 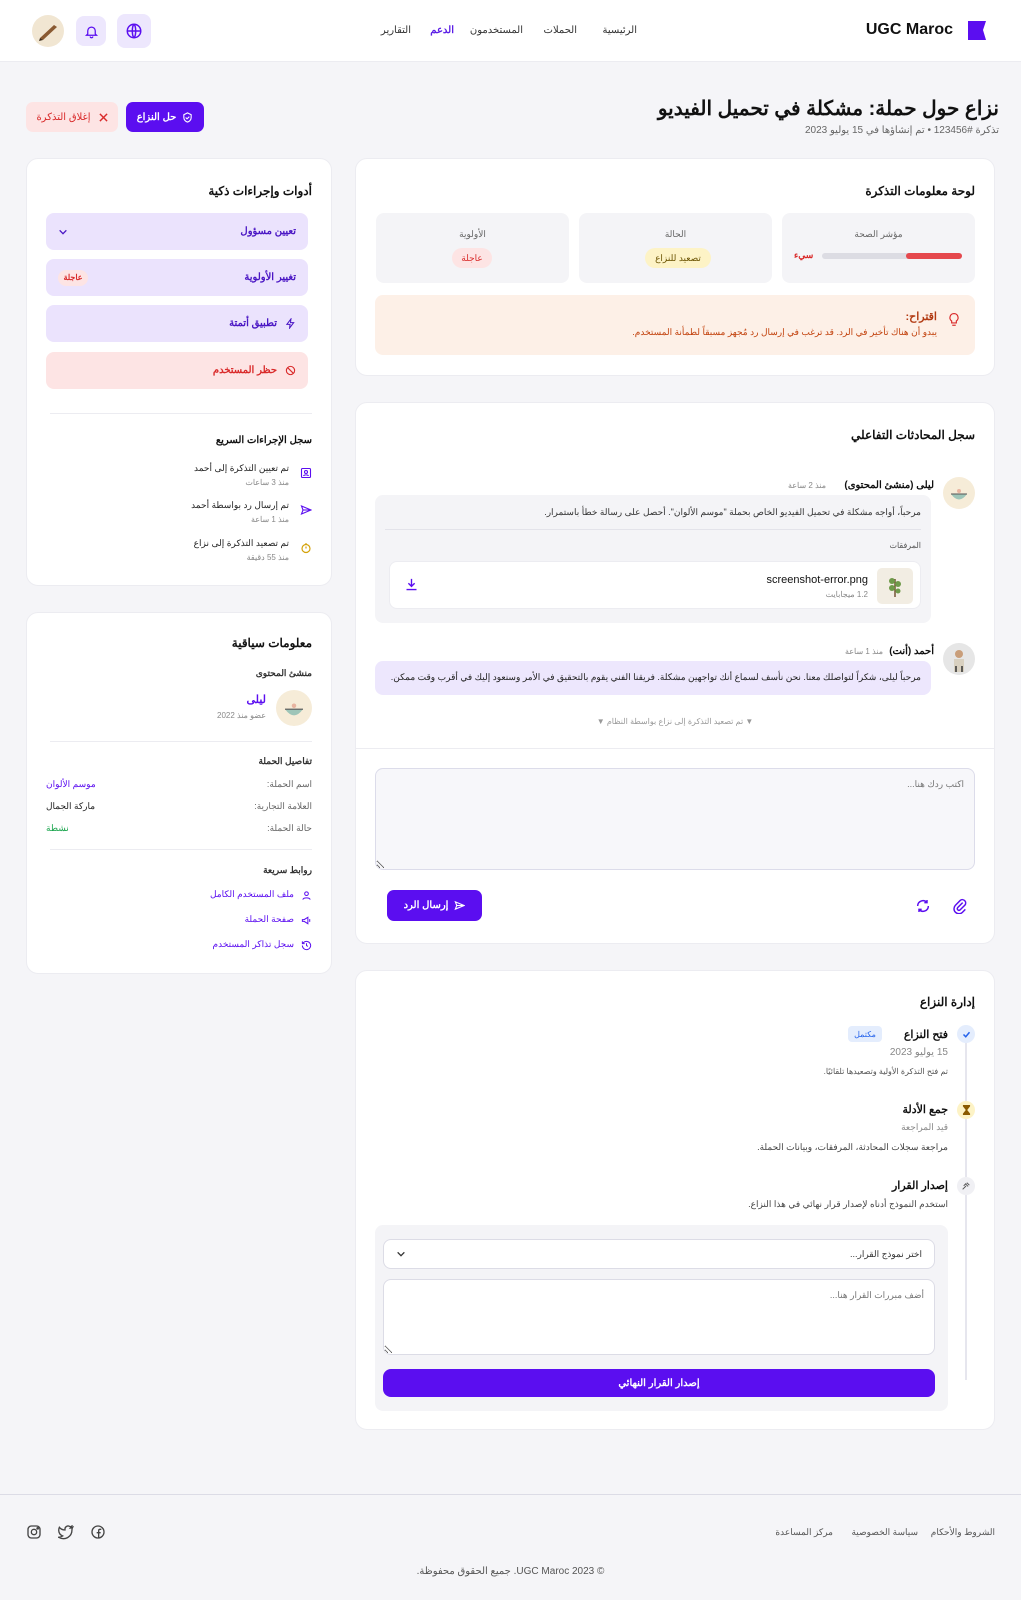 I want to click on creator-name: ليلى, so click(x=256, y=699).